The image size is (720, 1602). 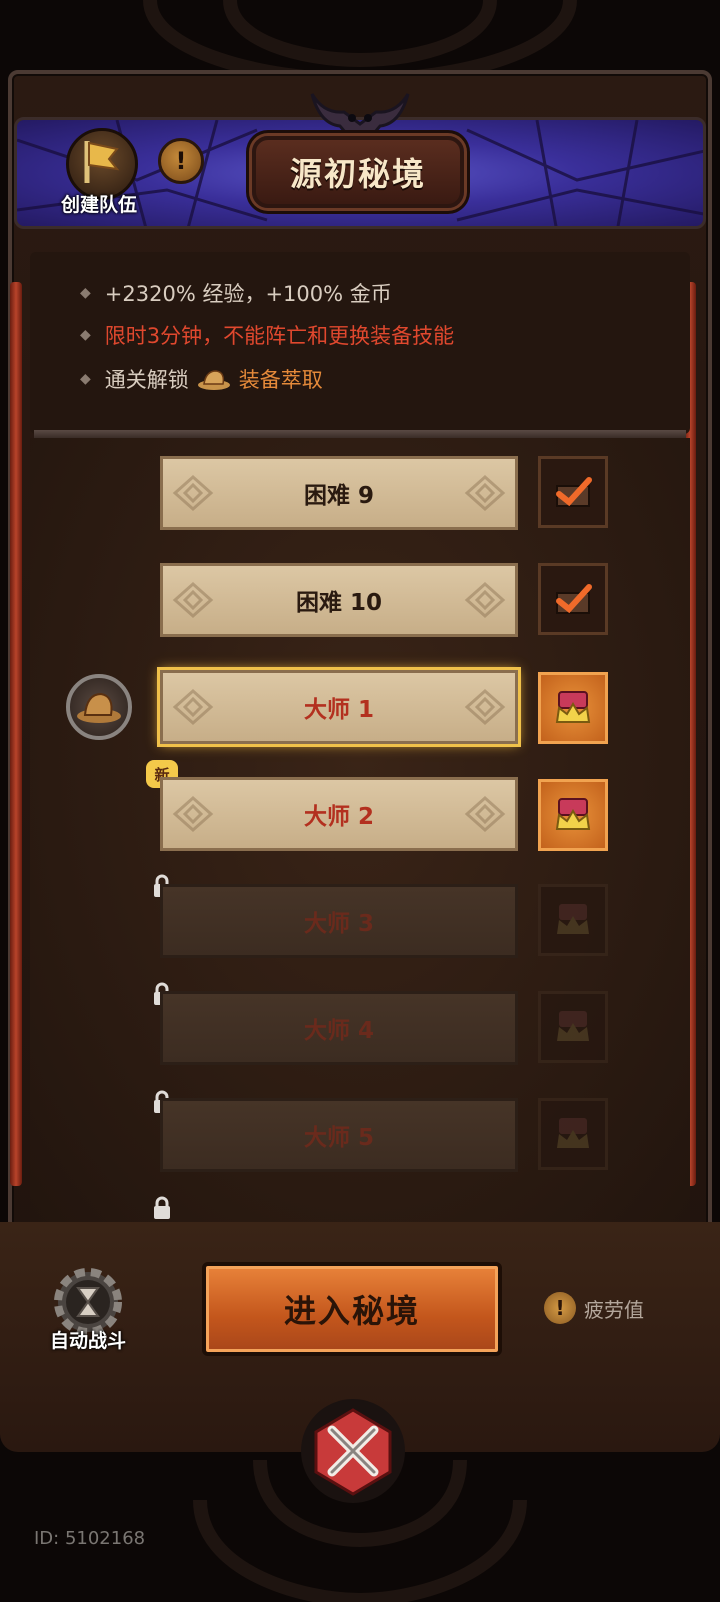 I want to click on restriction-info-line: ◆ 限时3分钟，不能阵亡和更换装备技能, so click(x=267, y=335).